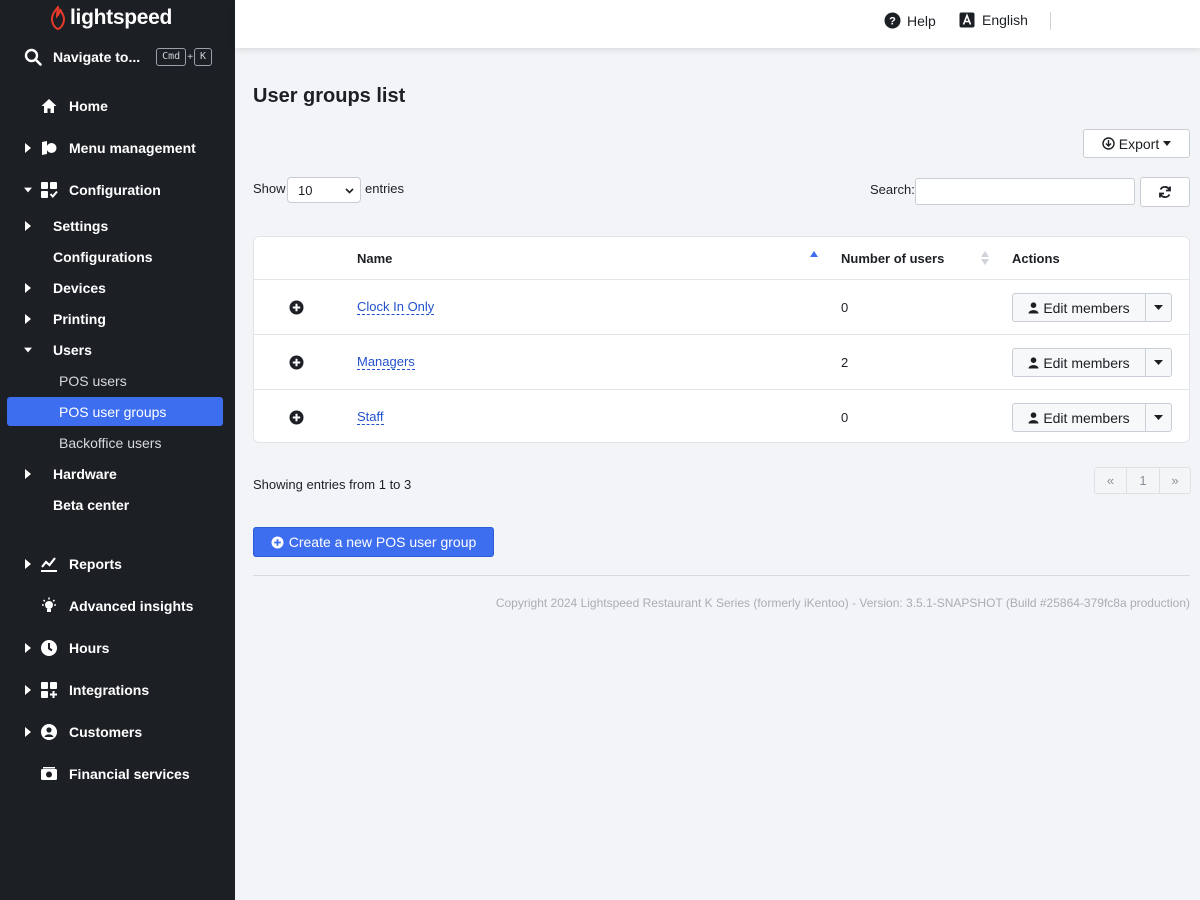 The image size is (1200, 900). I want to click on search-input, so click(1025, 191).